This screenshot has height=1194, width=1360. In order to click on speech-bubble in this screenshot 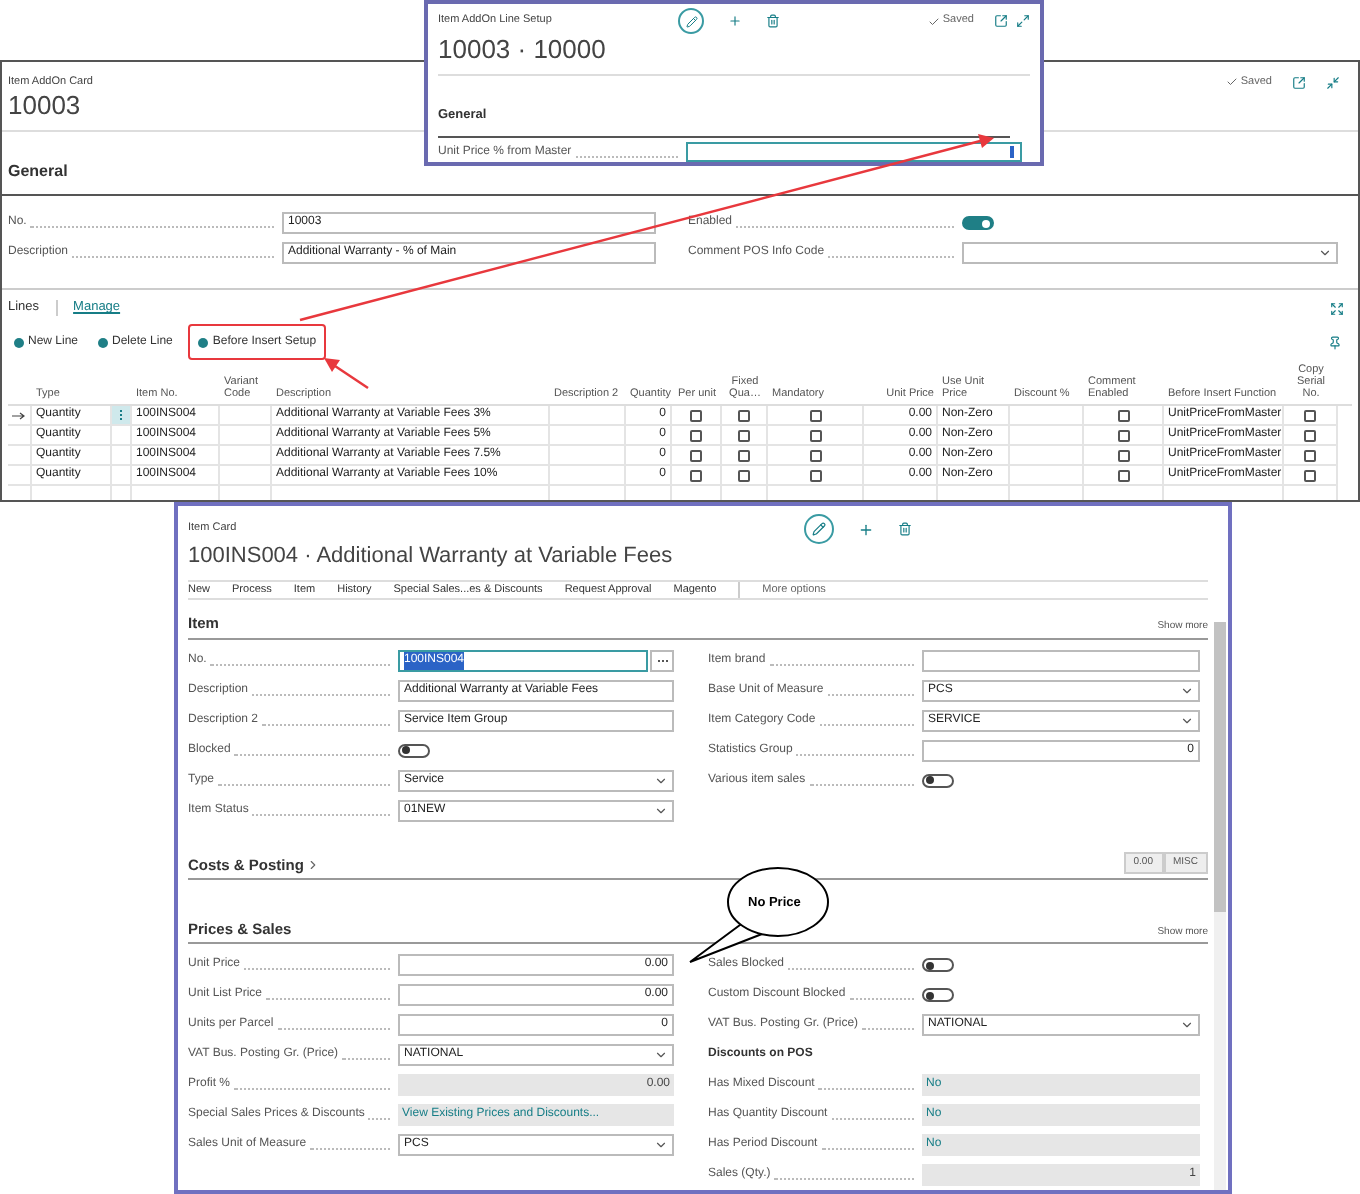, I will do `click(759, 915)`.